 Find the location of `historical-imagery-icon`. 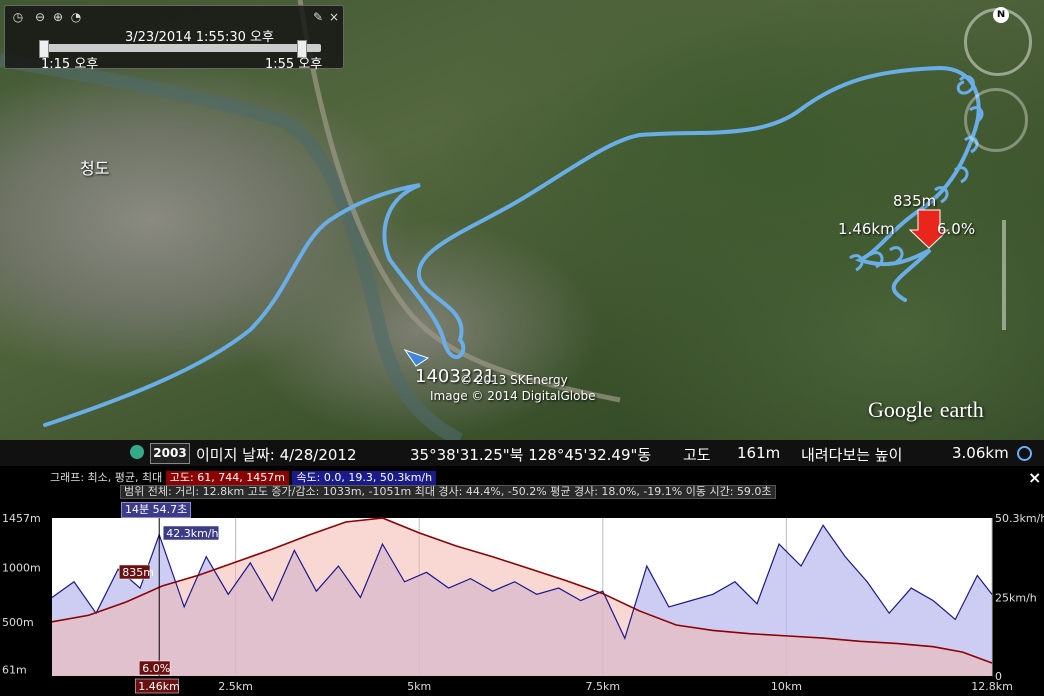

historical-imagery-icon is located at coordinates (137, 452).